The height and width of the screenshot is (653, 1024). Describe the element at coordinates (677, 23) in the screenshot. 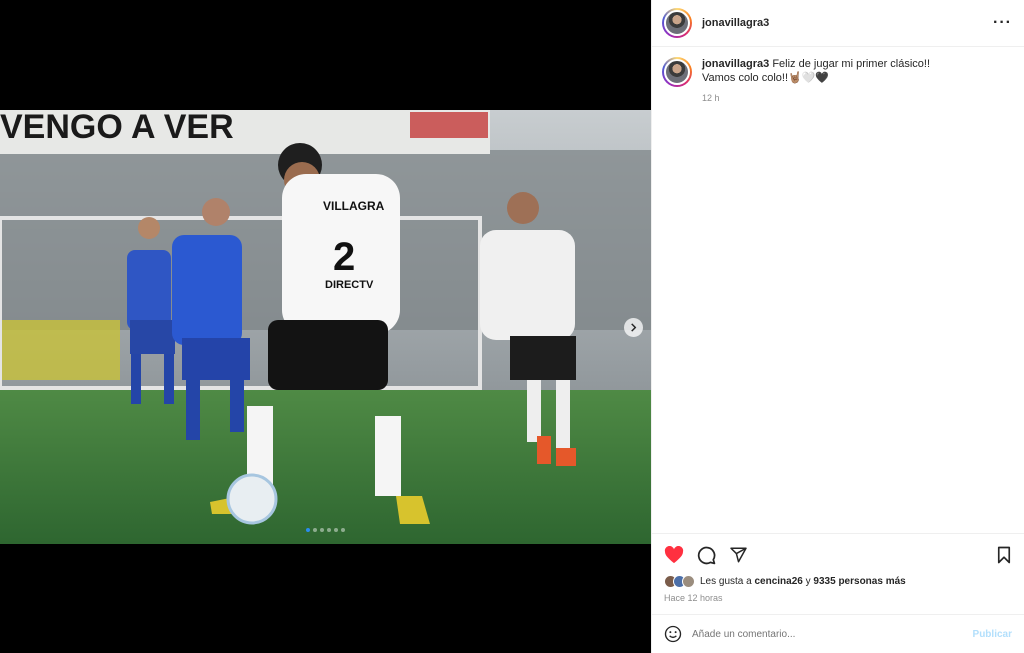

I see `author-avatar` at that location.